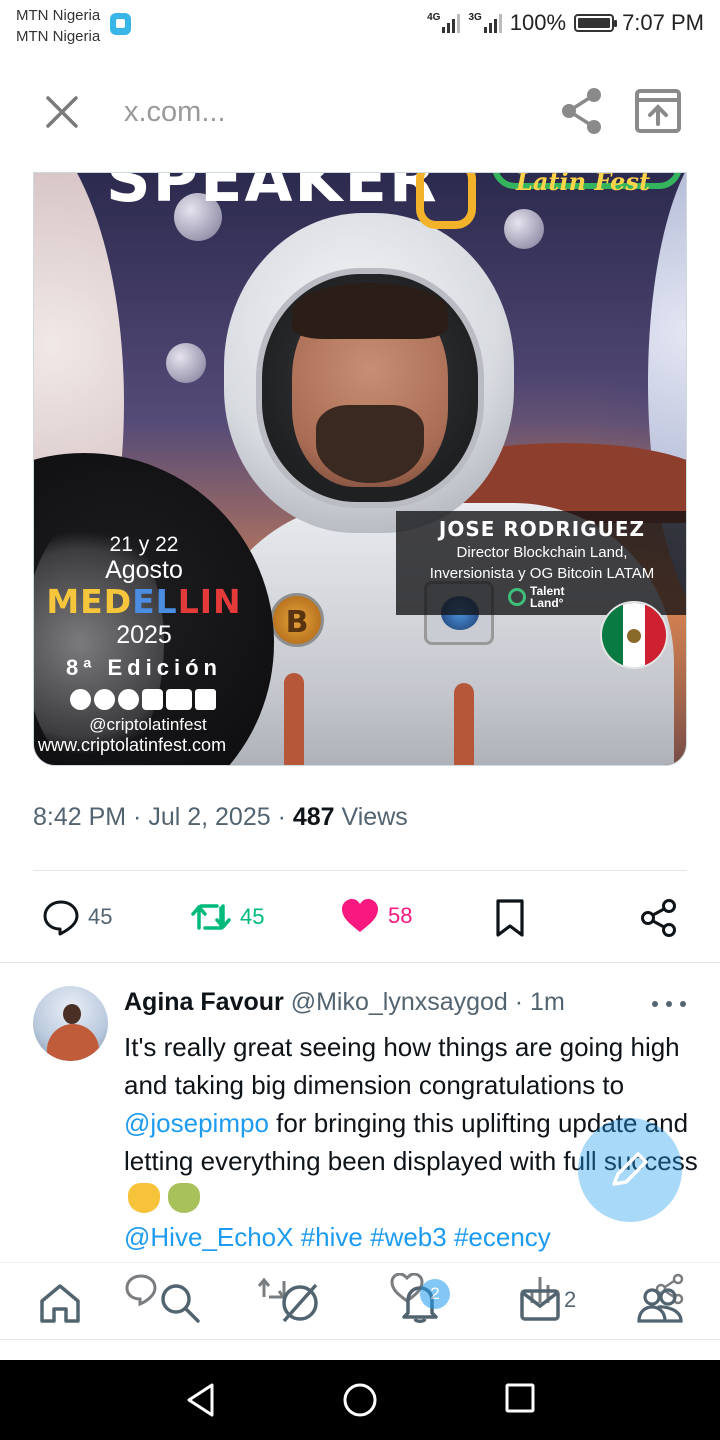  I want to click on event-date-block: 21 y 22 Agosto MEDELLIN 2025 8ª Edición, so click(144, 609).